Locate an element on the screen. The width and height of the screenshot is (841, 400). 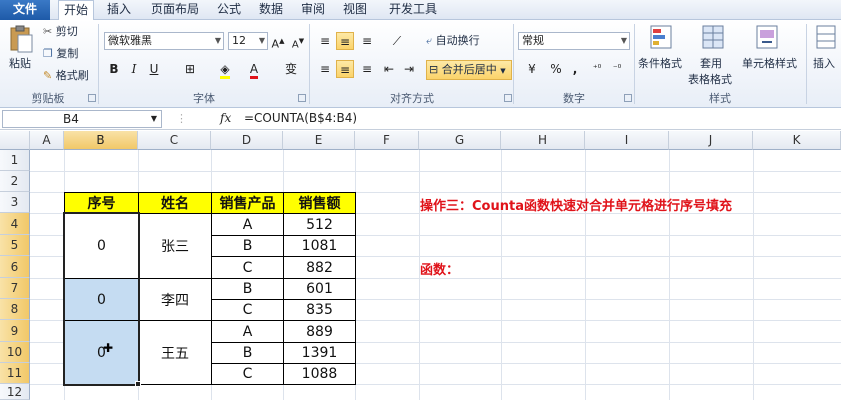
header-cell-name: 姓名 is located at coordinates (175, 203).